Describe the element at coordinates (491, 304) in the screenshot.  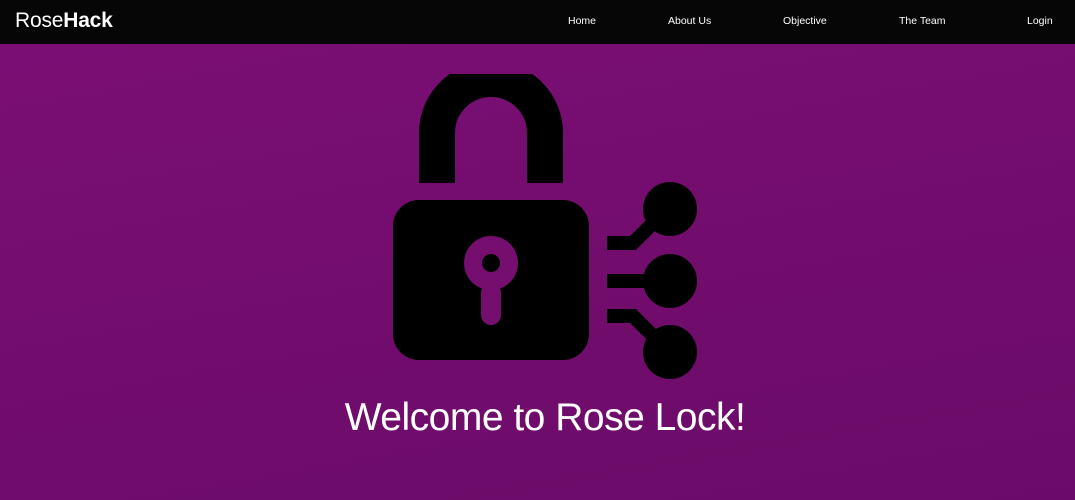
I see `keyhole-slot` at that location.